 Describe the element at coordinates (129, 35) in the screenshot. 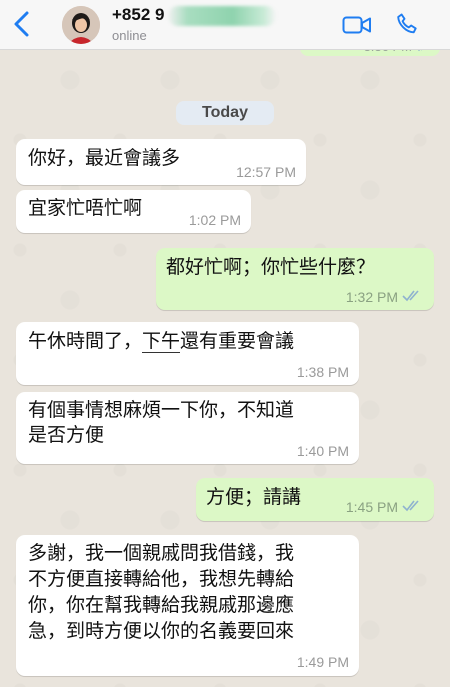

I see `contact-status: online` at that location.